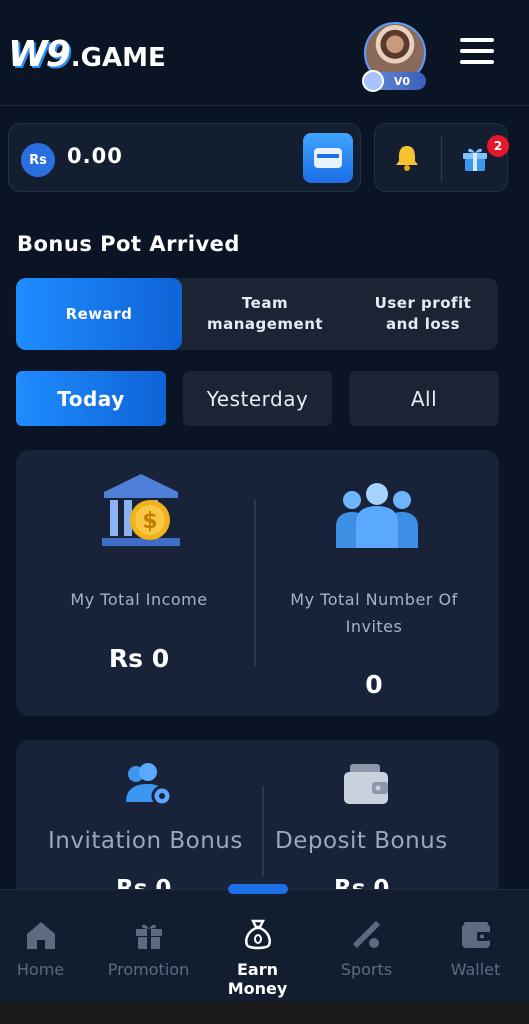 This screenshot has height=1024, width=529. I want to click on nav-earn-money: Earn Money, so click(257, 946).